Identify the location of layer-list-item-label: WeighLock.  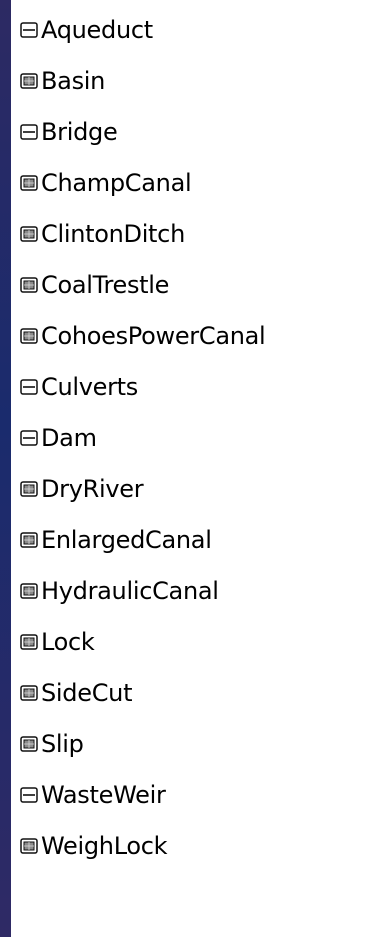
(104, 845).